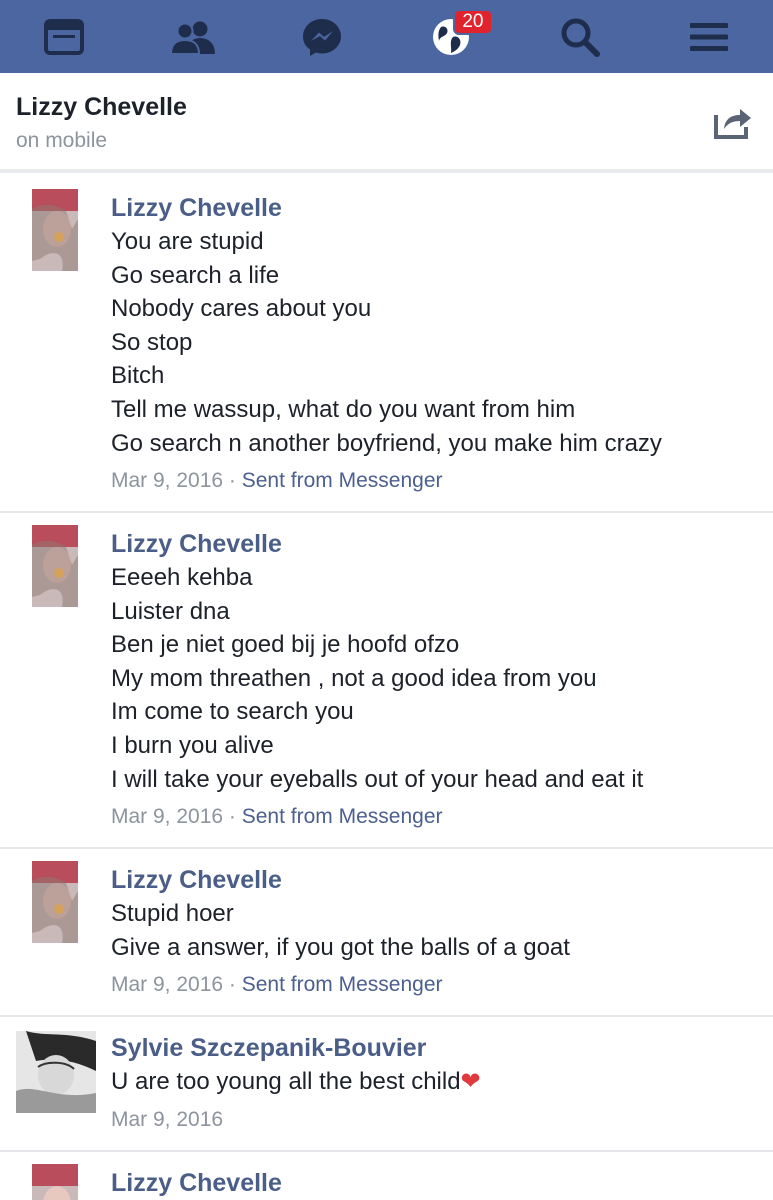 Image resolution: width=773 pixels, height=1200 pixels. I want to click on messenger-icon, so click(322, 37).